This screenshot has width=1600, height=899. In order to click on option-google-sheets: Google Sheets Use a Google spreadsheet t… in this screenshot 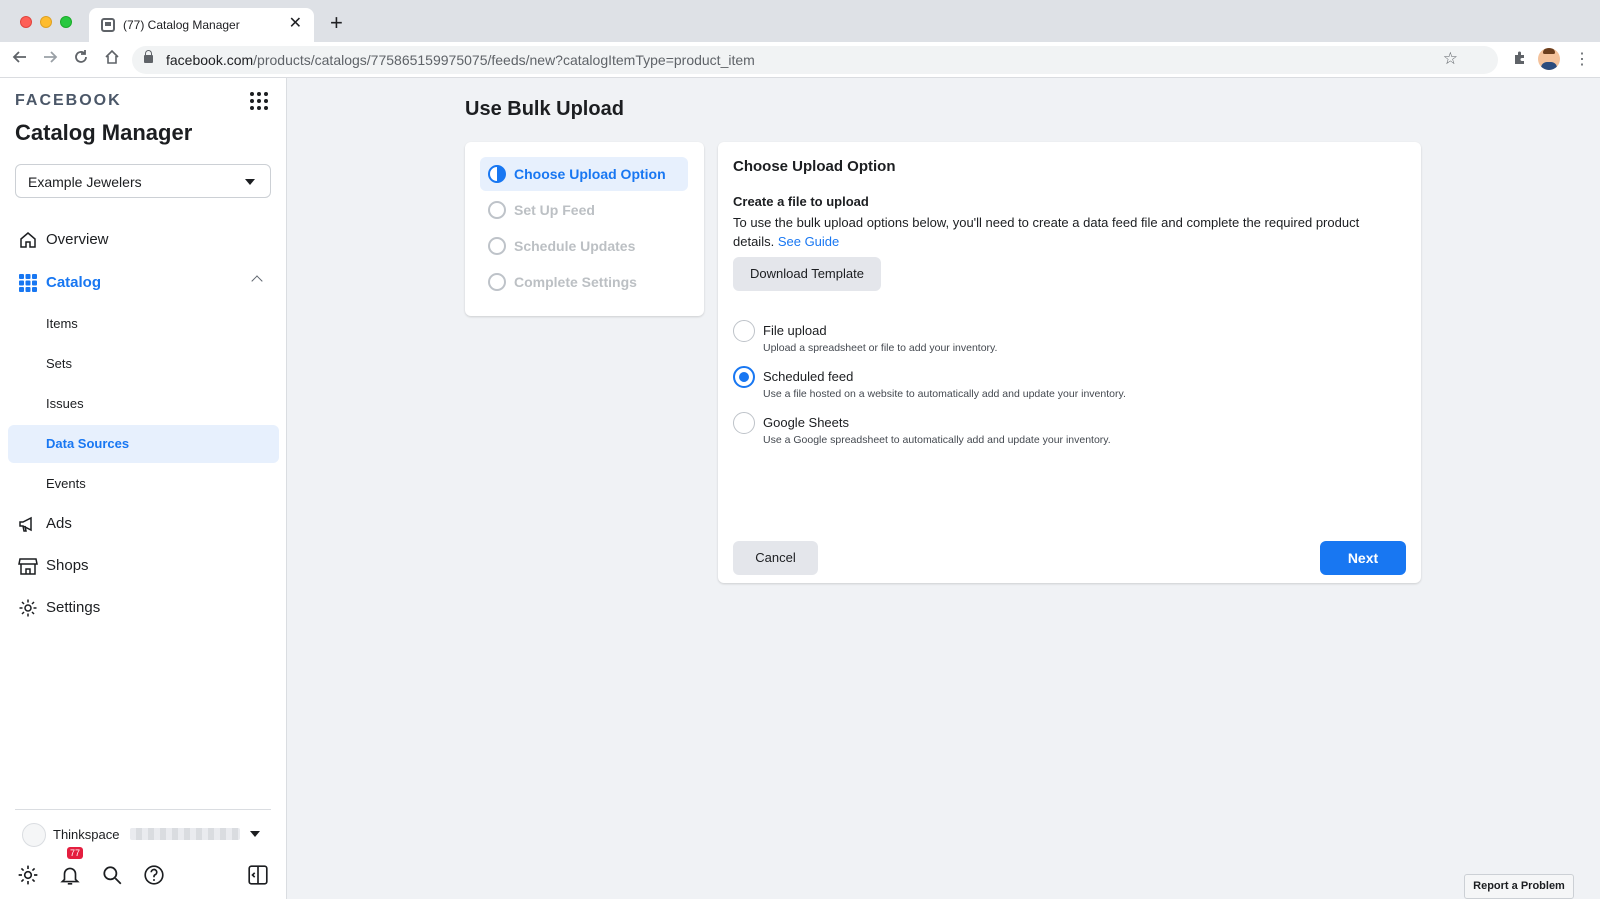, I will do `click(1063, 430)`.